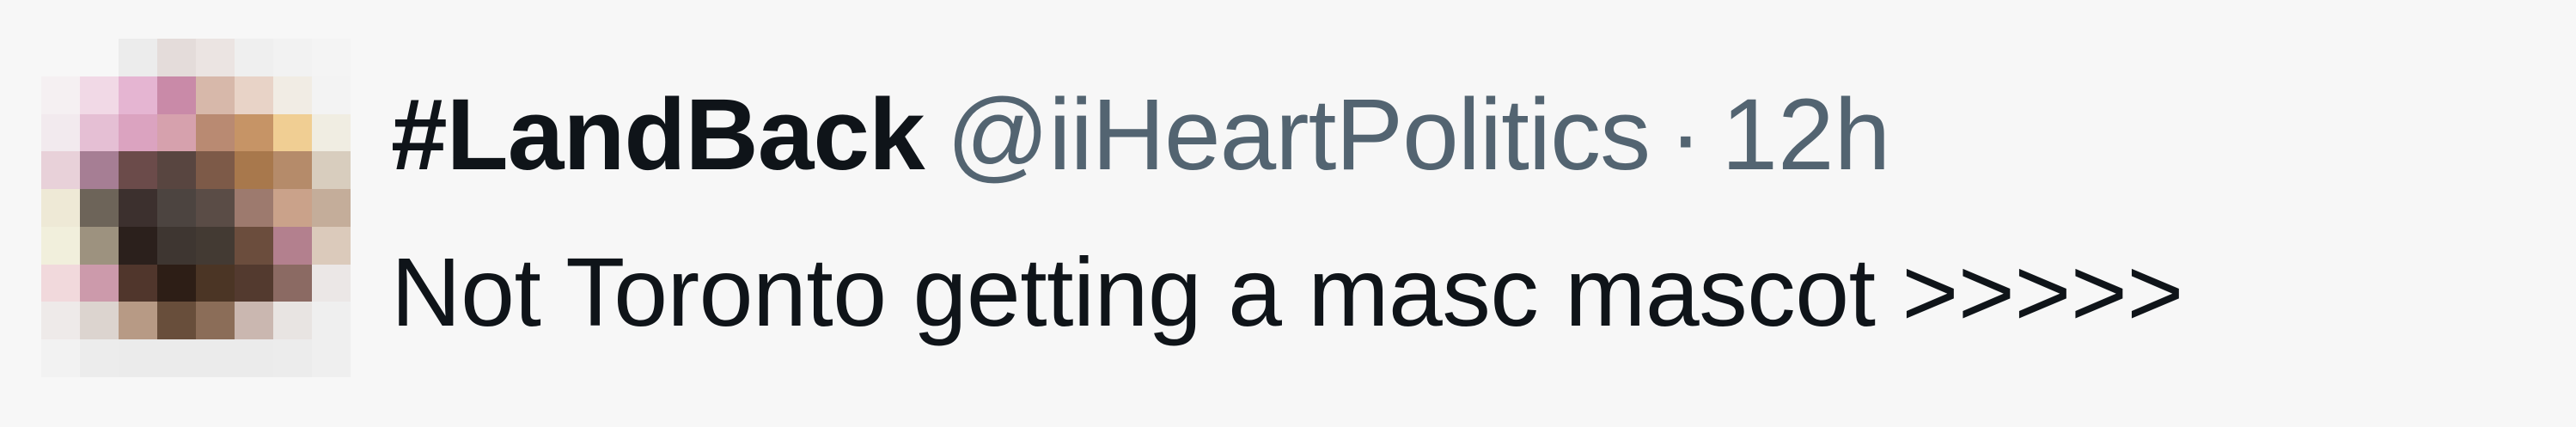 The width and height of the screenshot is (2576, 427). Describe the element at coordinates (1299, 135) in the screenshot. I see `user-handle: @iiHeartPolitics` at that location.